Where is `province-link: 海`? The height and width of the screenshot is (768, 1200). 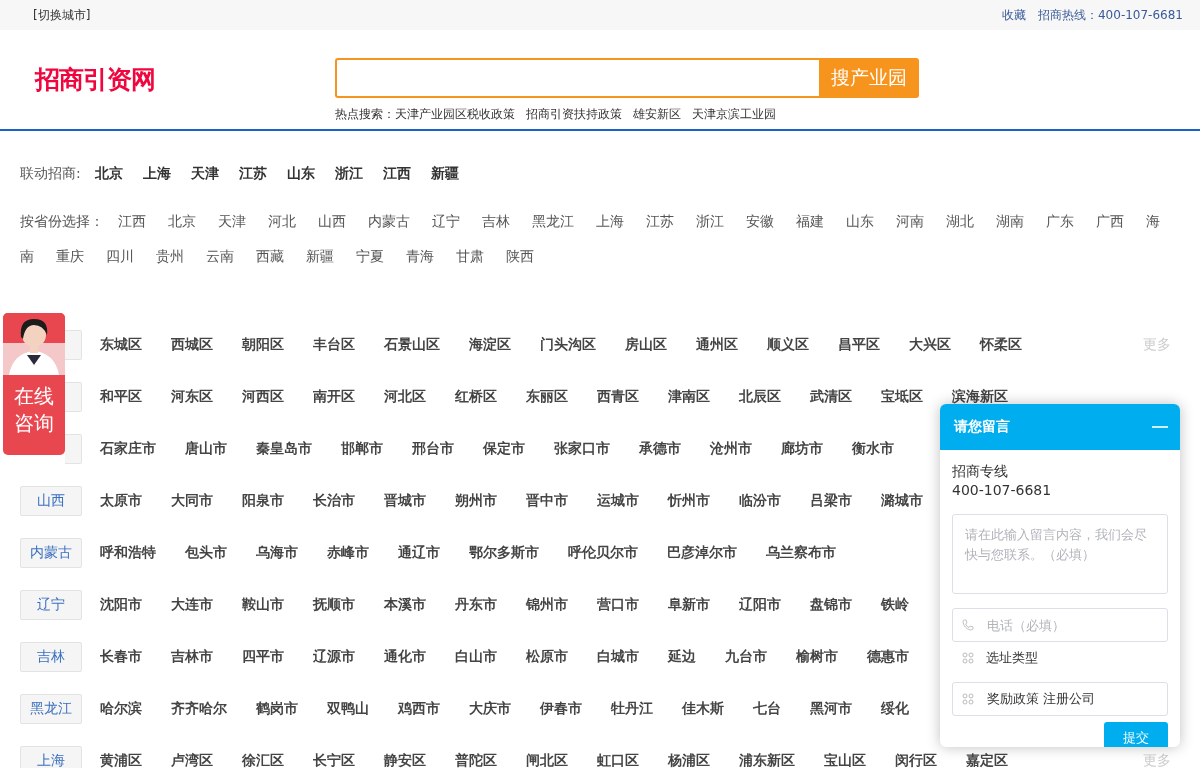 province-link: 海 is located at coordinates (1153, 221).